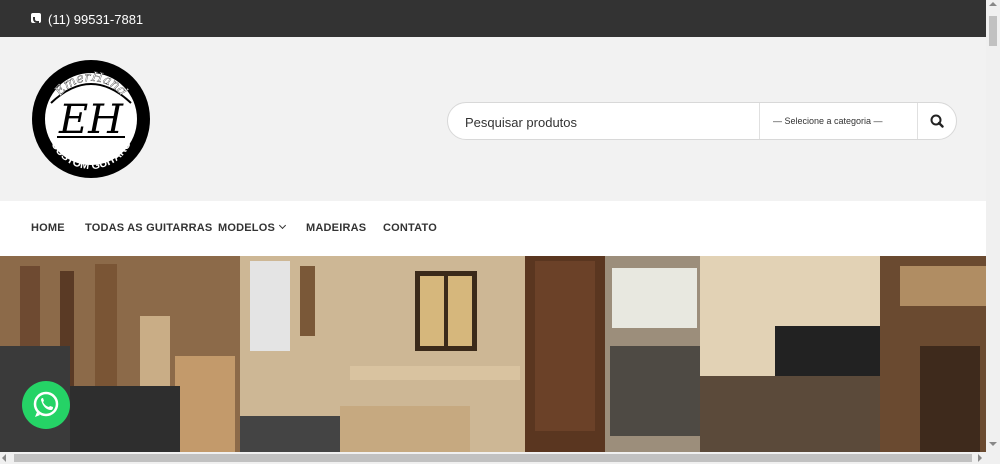  I want to click on search-button, so click(936, 121).